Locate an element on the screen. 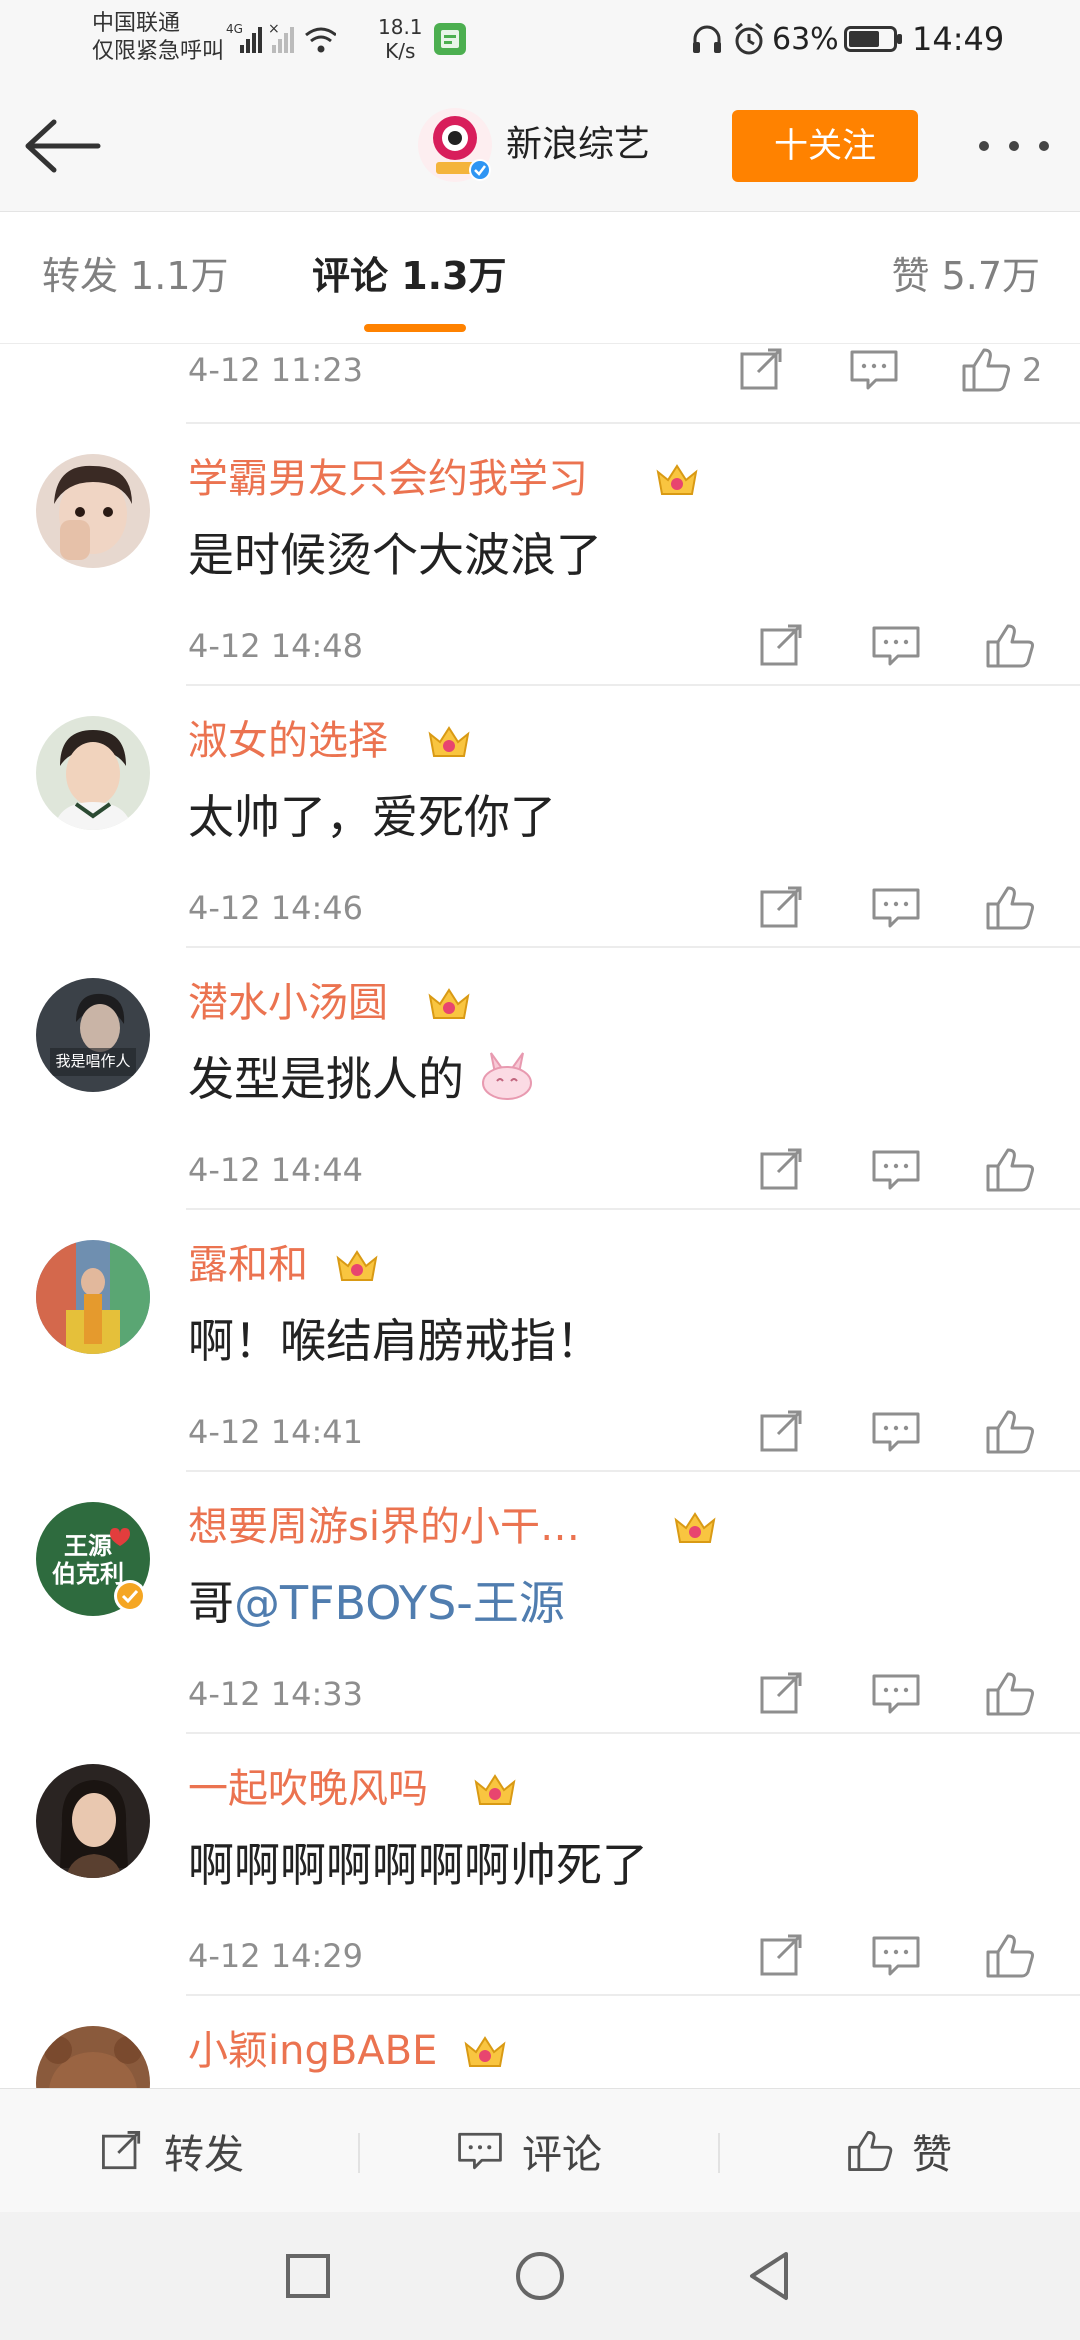 The height and width of the screenshot is (2340, 1080). comment-text: 哥@TFBOYS-王源 is located at coordinates (376, 1603).